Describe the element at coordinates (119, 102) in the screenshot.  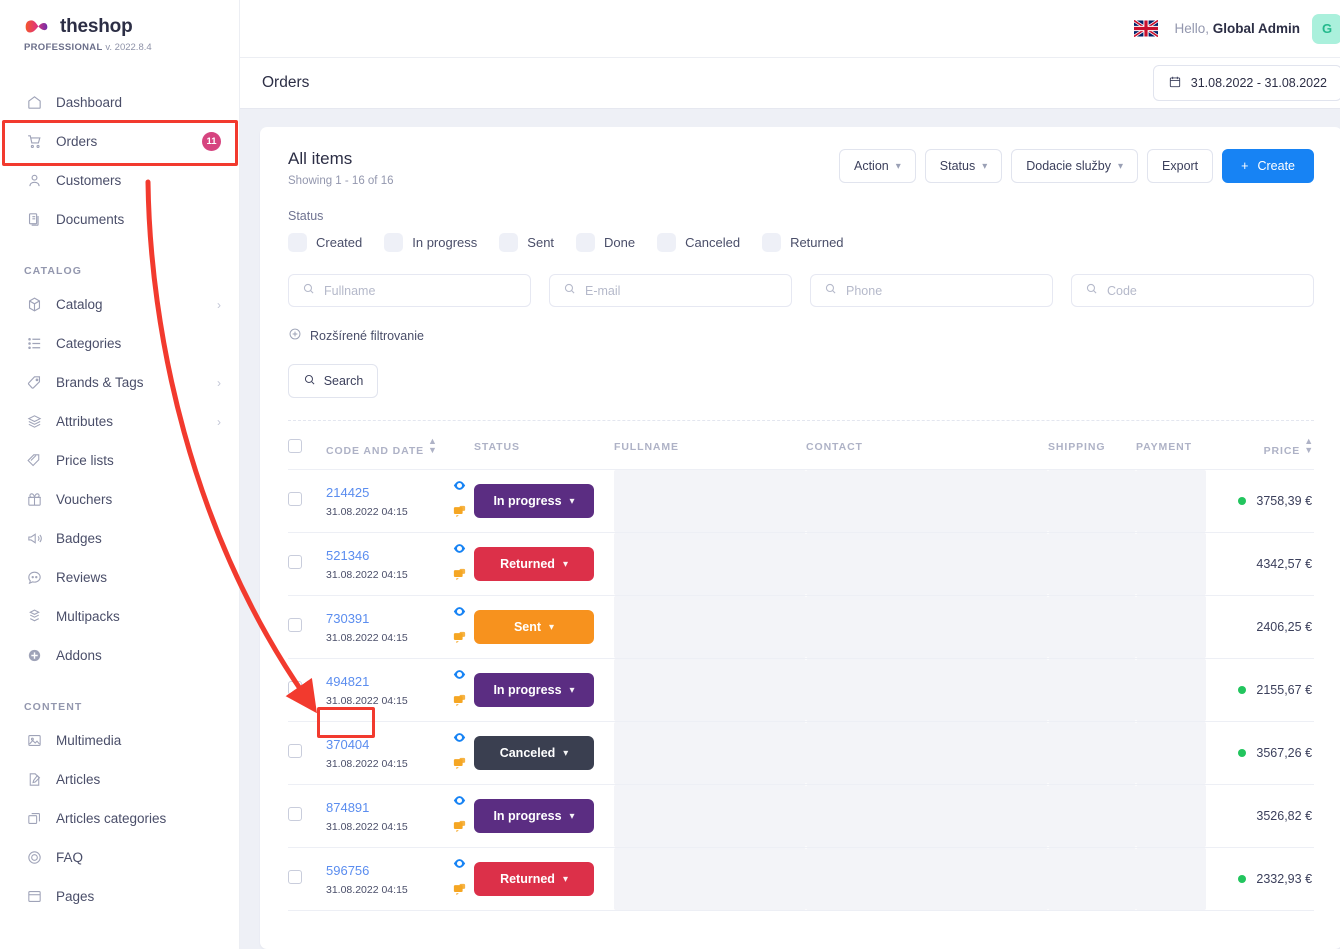
I see `sidebar-item-dashboard: Dashboard` at that location.